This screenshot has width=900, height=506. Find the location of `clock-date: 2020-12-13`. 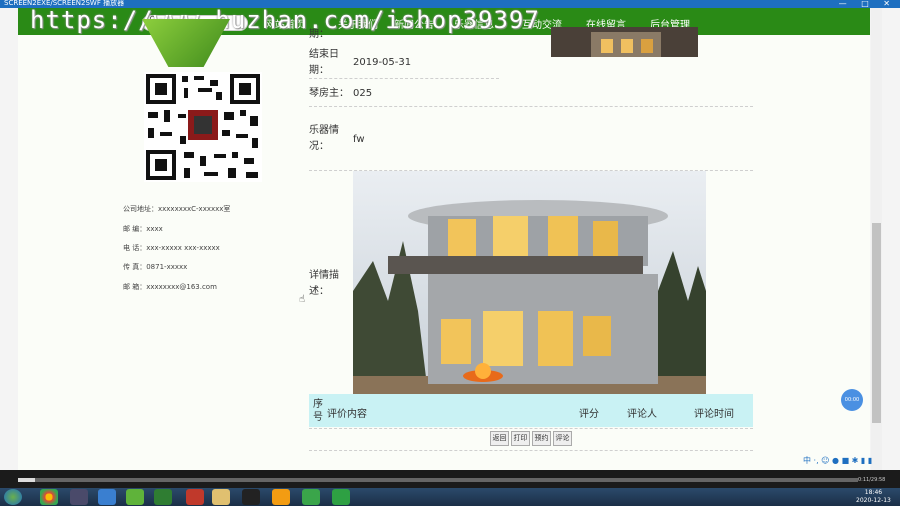

clock-date: 2020-12-13 is located at coordinates (873, 500).